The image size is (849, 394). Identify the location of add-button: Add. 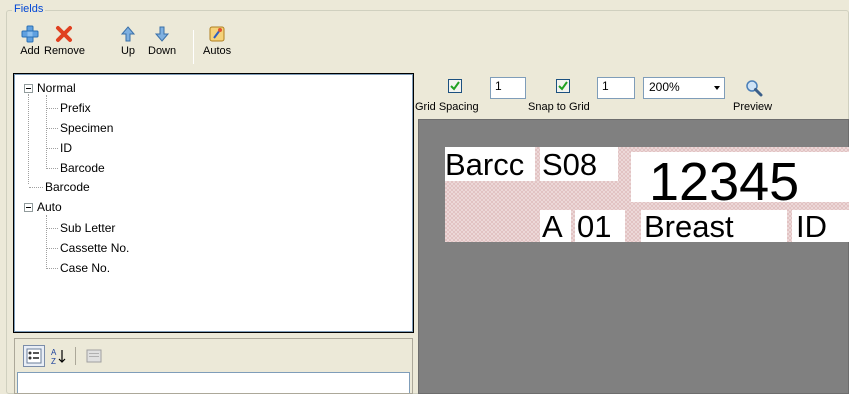
(30, 41).